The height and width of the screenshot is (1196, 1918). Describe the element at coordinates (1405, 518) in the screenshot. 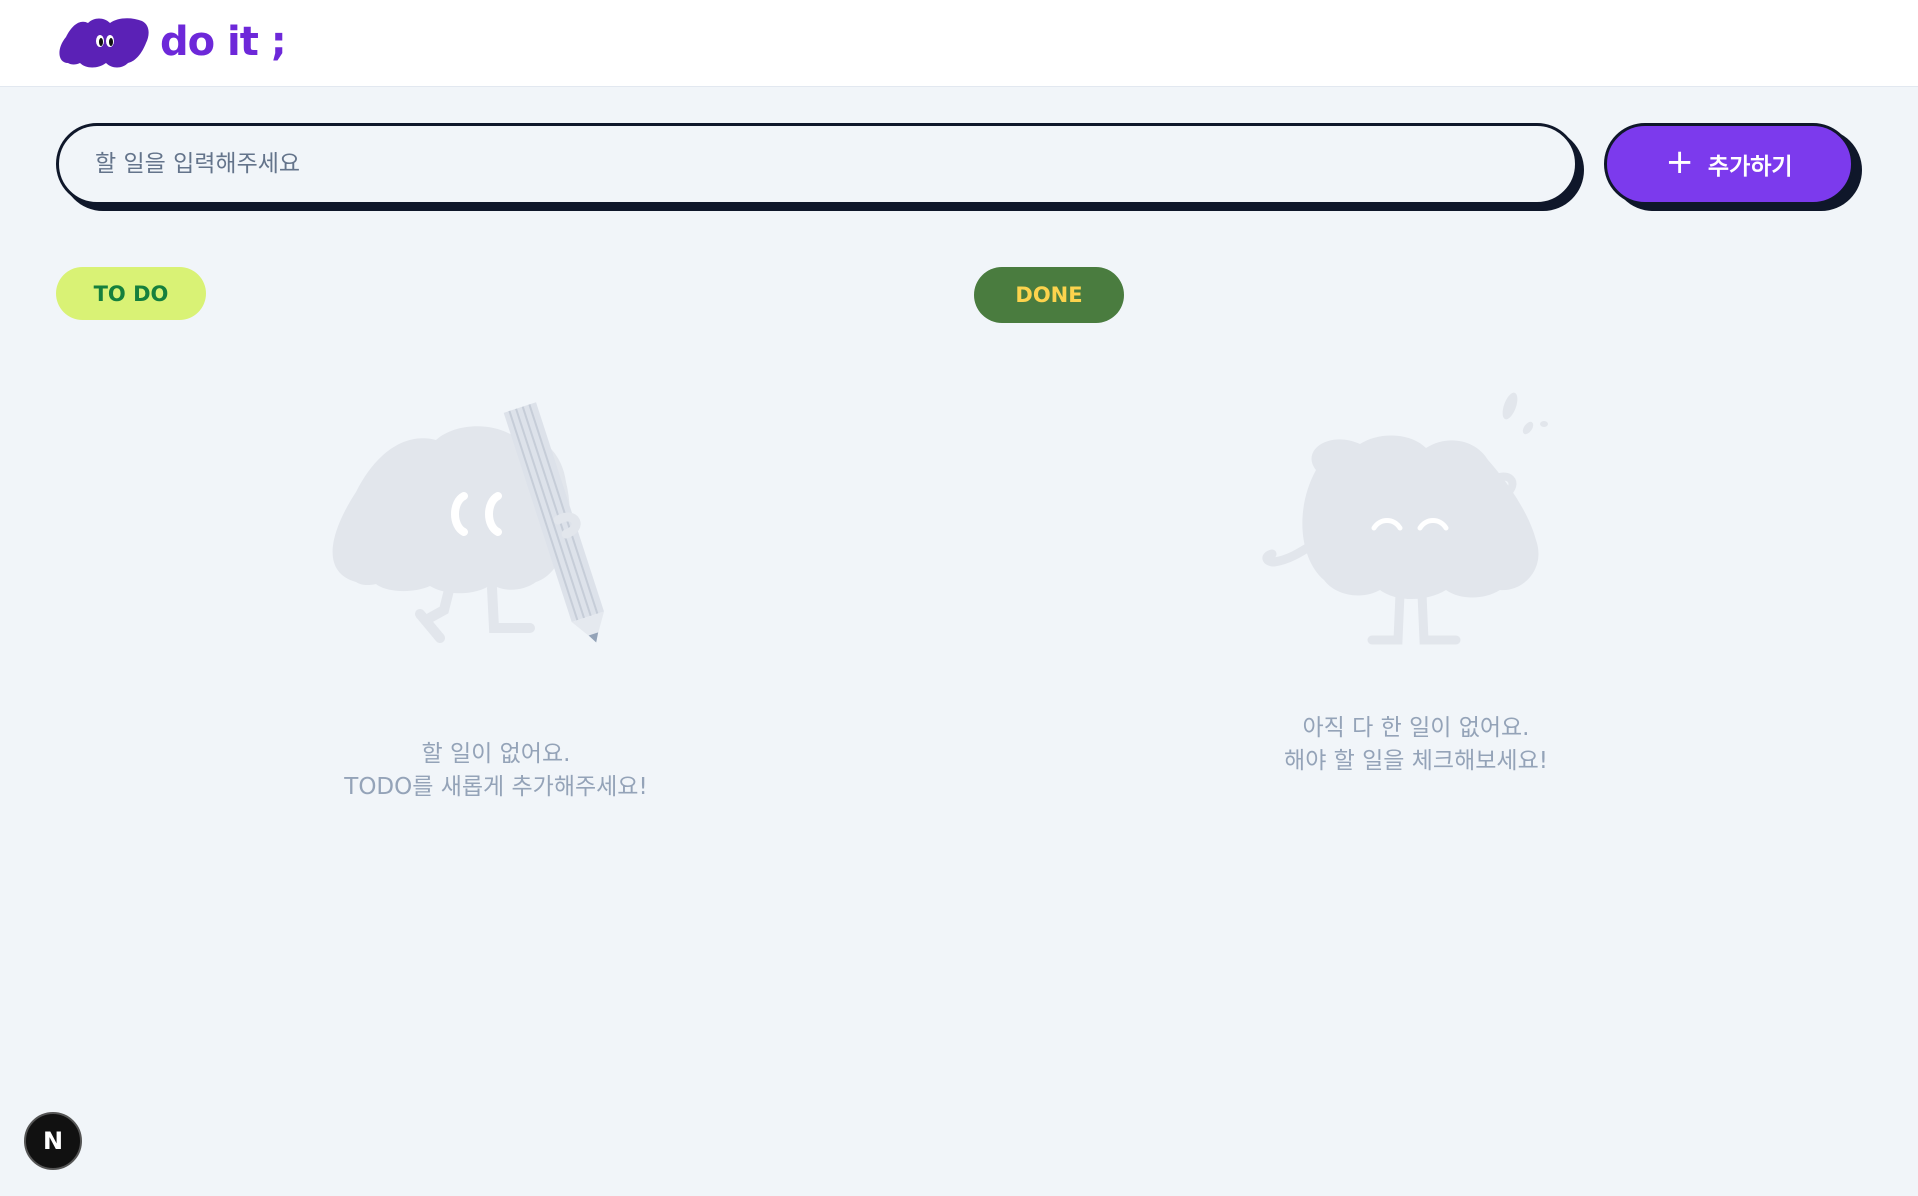

I see `empty-done-illustration` at that location.